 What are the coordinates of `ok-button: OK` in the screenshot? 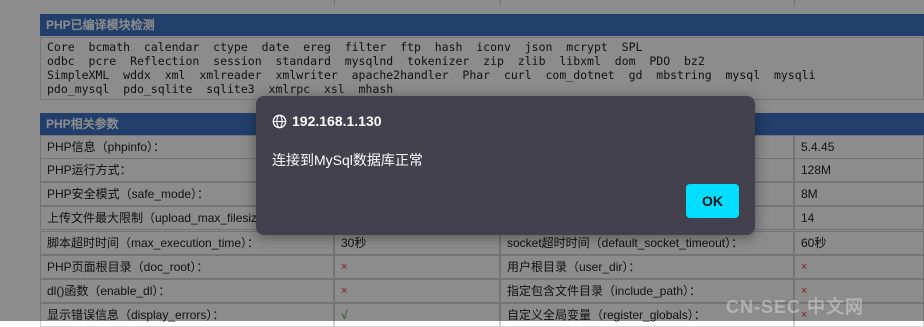 It's located at (712, 201).